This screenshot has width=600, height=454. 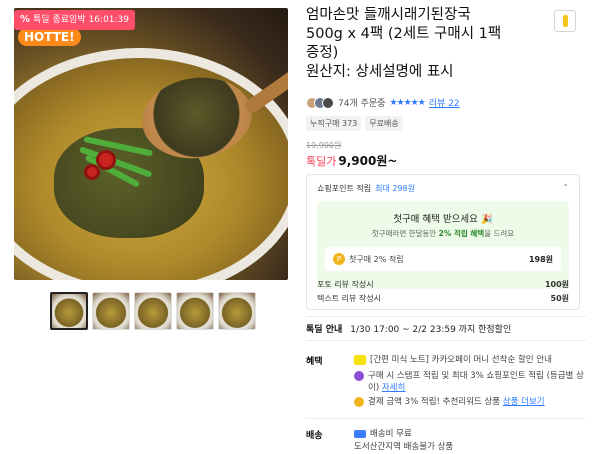 What do you see at coordinates (360, 434) in the screenshot?
I see `truck-icon` at bounding box center [360, 434].